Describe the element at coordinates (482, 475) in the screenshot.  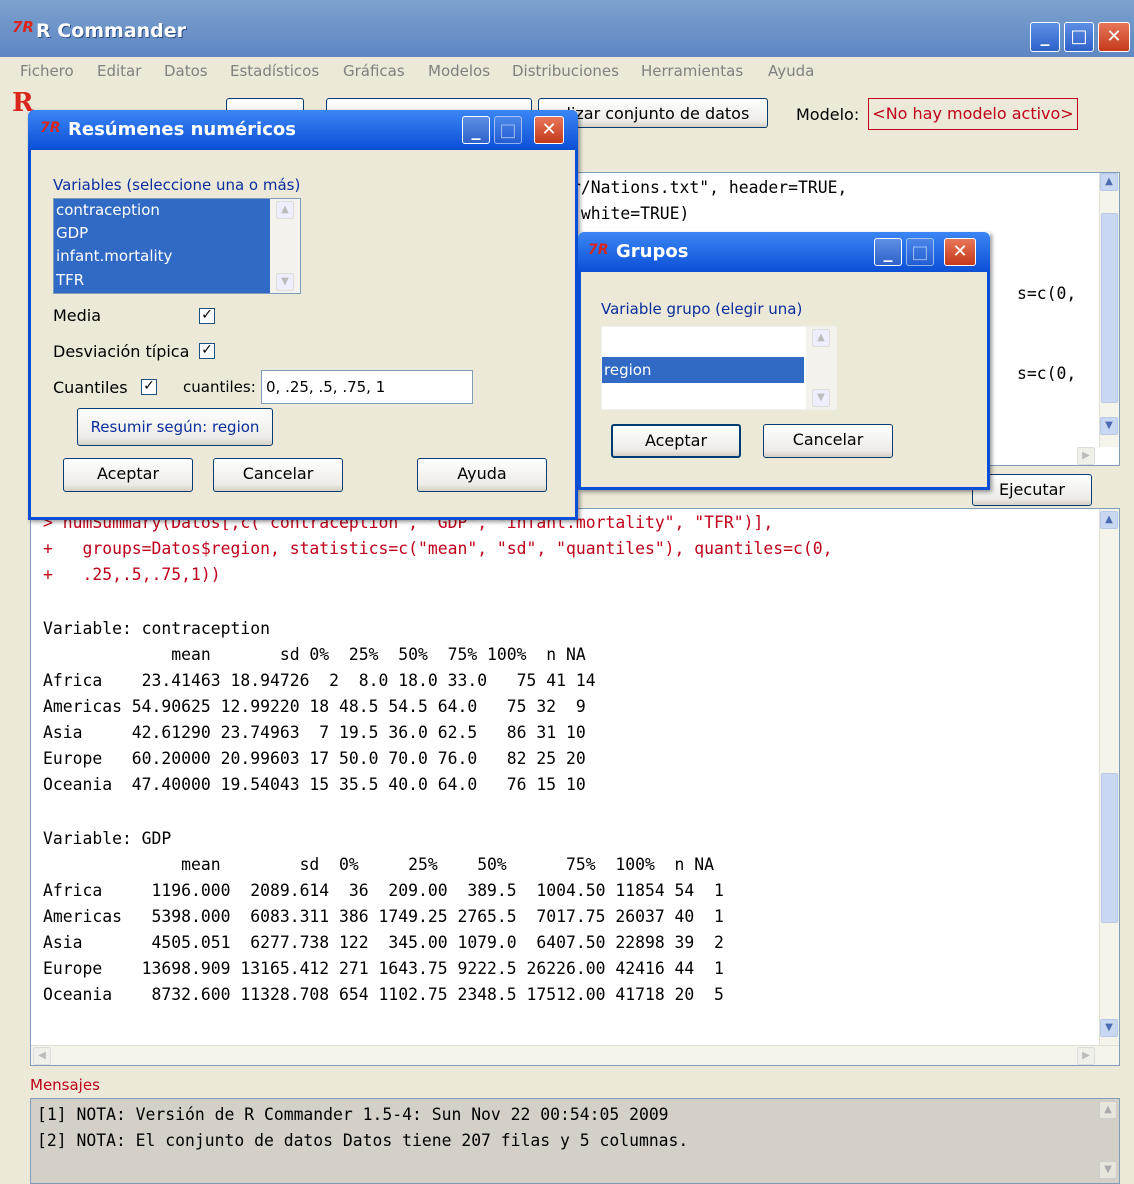
I see `help-button: Ayuda` at that location.